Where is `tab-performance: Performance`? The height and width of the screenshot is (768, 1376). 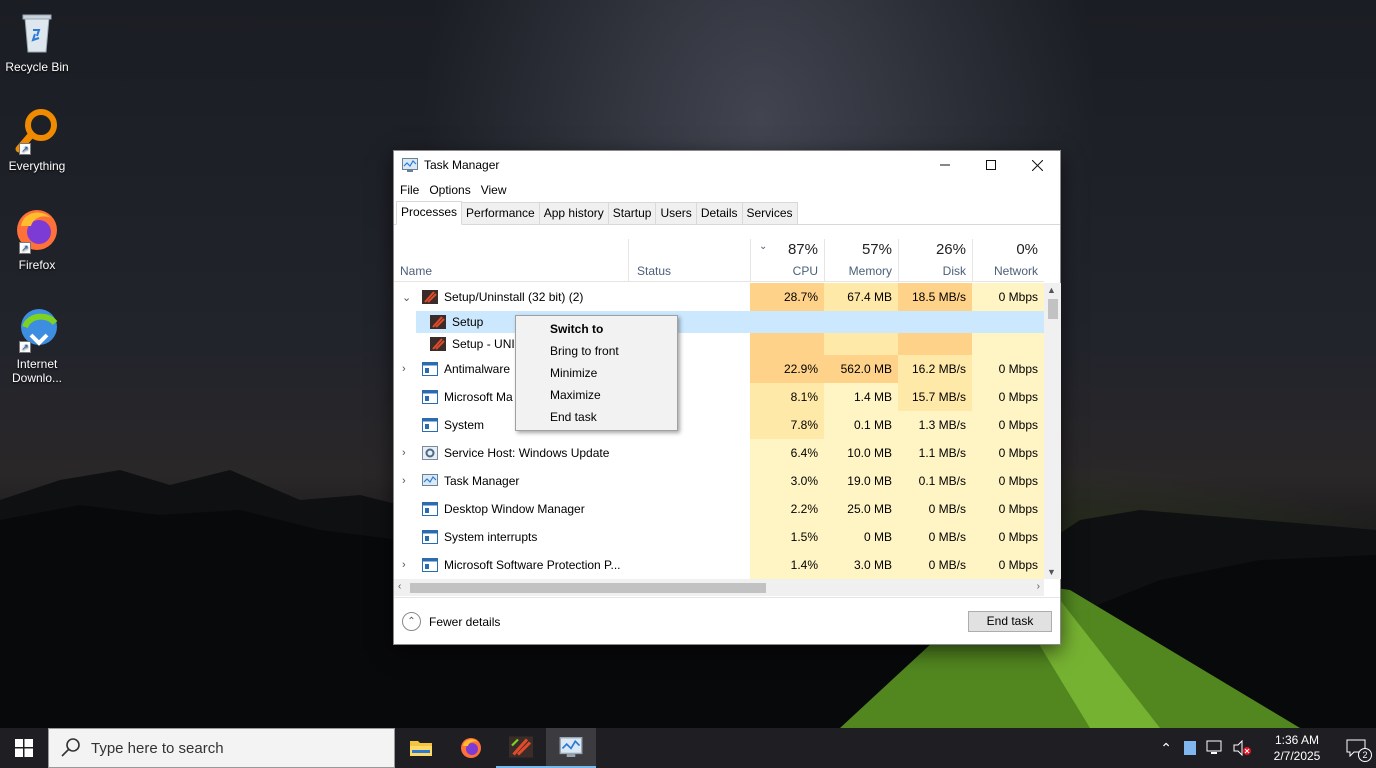 tab-performance: Performance is located at coordinates (500, 213).